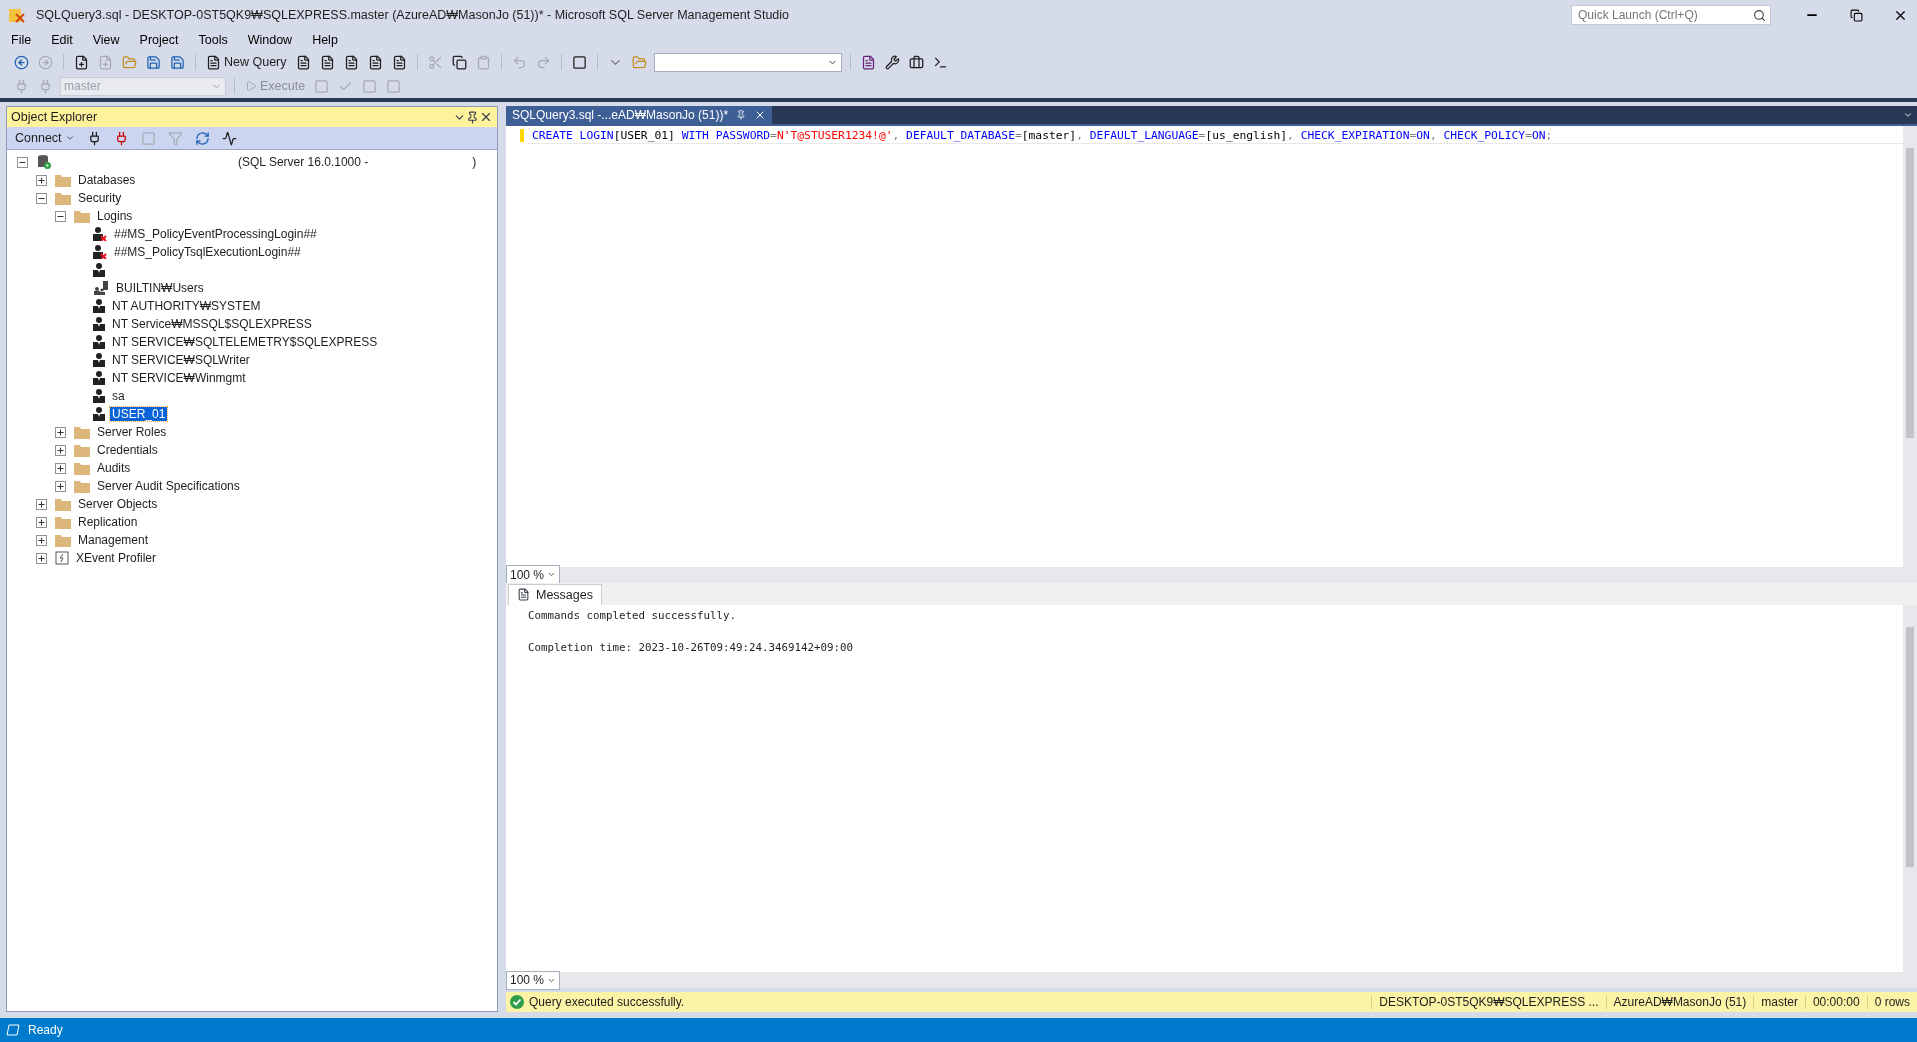 This screenshot has height=1042, width=1917. Describe the element at coordinates (116, 558) in the screenshot. I see `tree-item: XEvent Profiler` at that location.